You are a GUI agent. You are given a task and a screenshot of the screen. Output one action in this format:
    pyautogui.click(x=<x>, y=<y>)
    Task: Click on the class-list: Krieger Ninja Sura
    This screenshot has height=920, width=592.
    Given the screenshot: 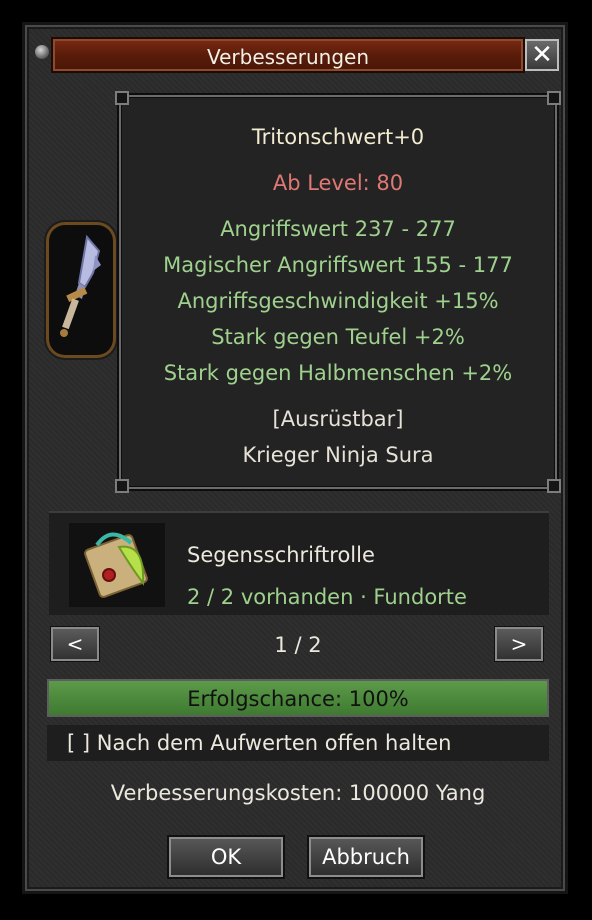 What is the action you would take?
    pyautogui.click(x=338, y=455)
    